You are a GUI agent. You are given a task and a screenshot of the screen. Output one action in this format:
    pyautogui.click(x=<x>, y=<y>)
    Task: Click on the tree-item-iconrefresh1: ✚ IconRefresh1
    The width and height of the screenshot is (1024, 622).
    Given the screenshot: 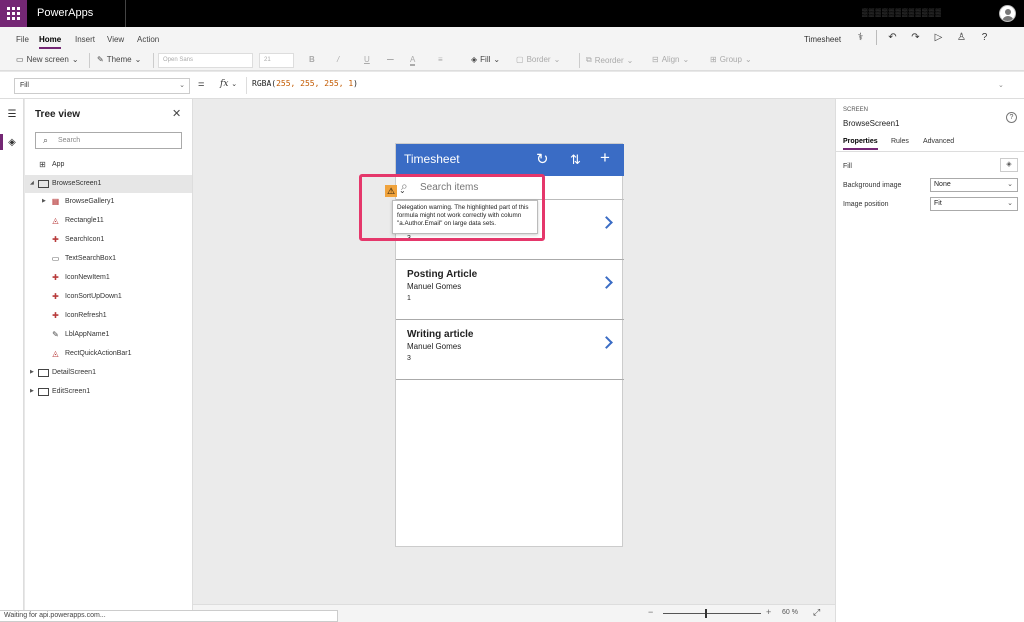 What is the action you would take?
    pyautogui.click(x=108, y=316)
    